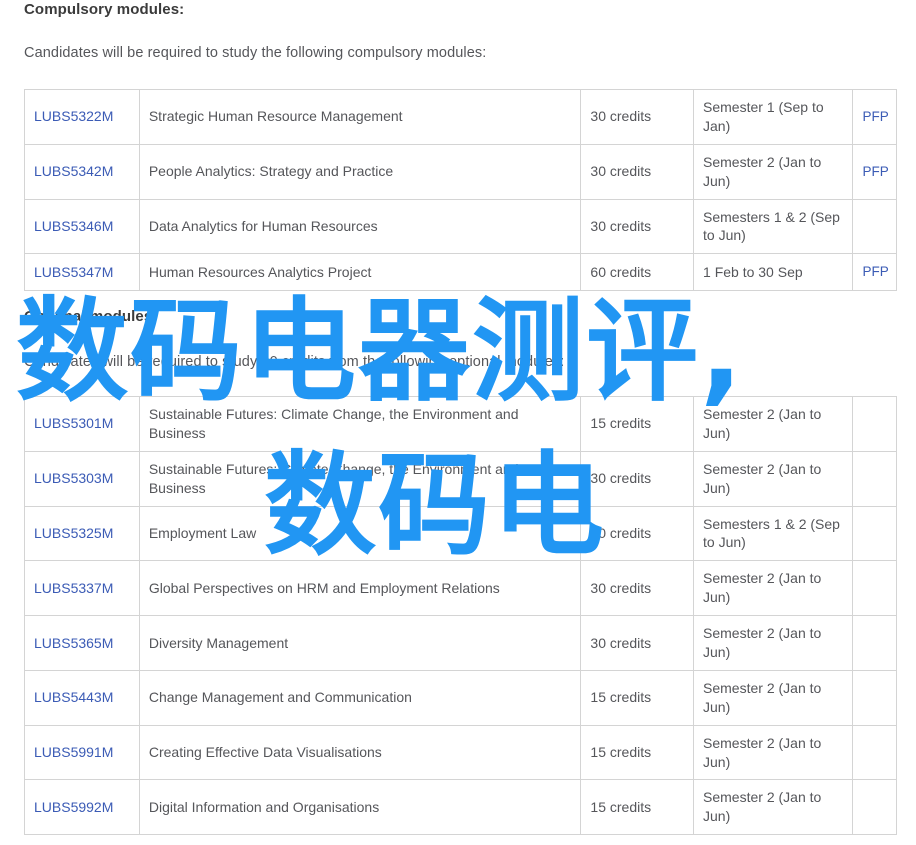 Image resolution: width=916 pixels, height=845 pixels. I want to click on module-code-link: LUBS5443M, so click(73, 697).